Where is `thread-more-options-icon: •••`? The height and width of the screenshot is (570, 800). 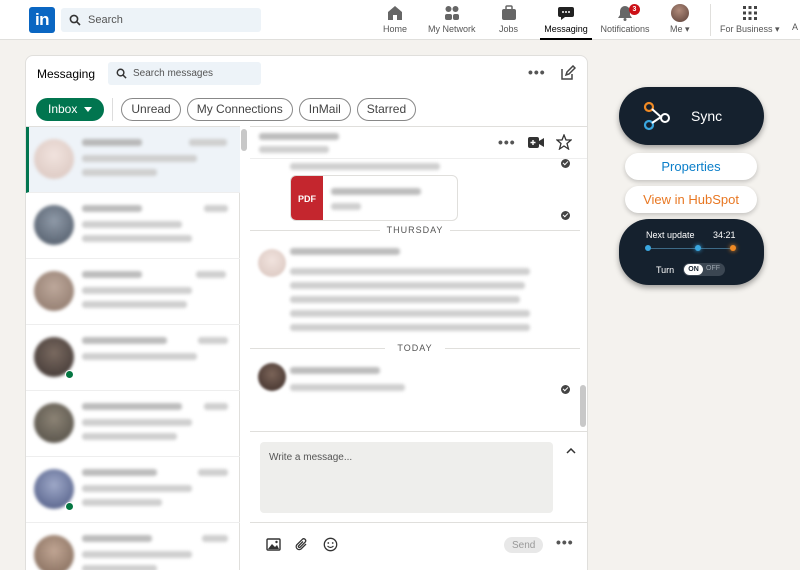 thread-more-options-icon: ••• is located at coordinates (507, 142).